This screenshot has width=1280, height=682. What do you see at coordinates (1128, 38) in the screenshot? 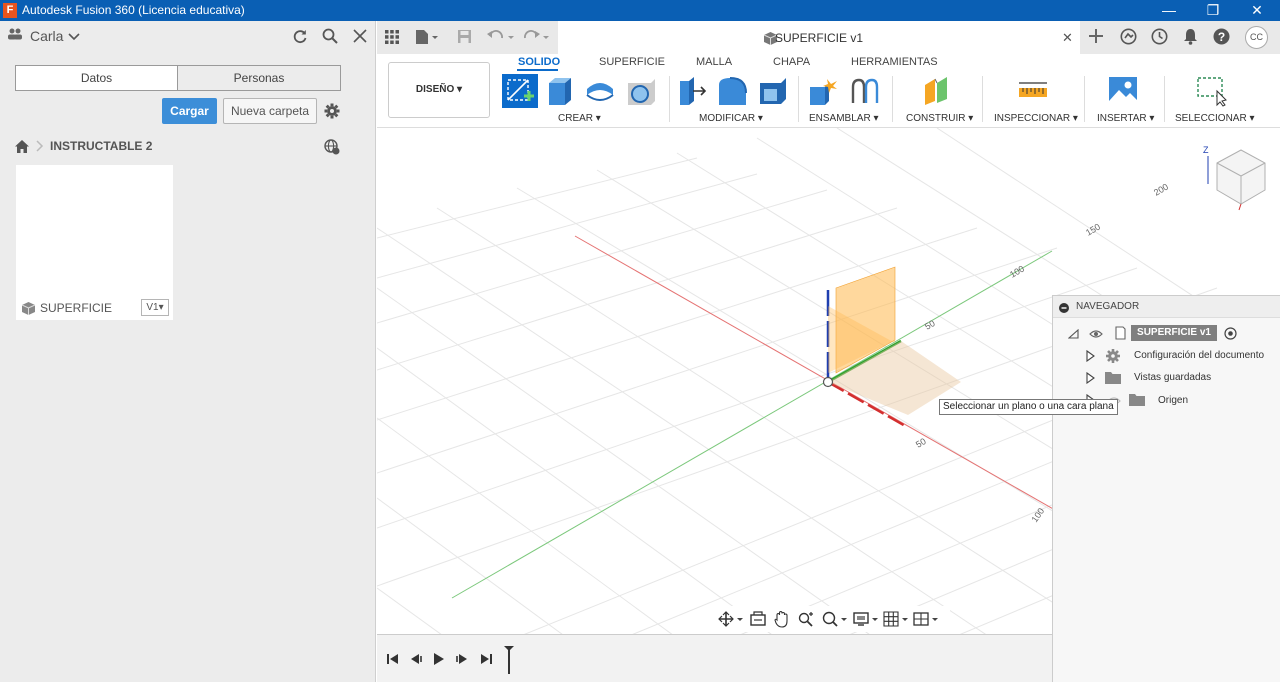
I see `extensions-icon` at bounding box center [1128, 38].